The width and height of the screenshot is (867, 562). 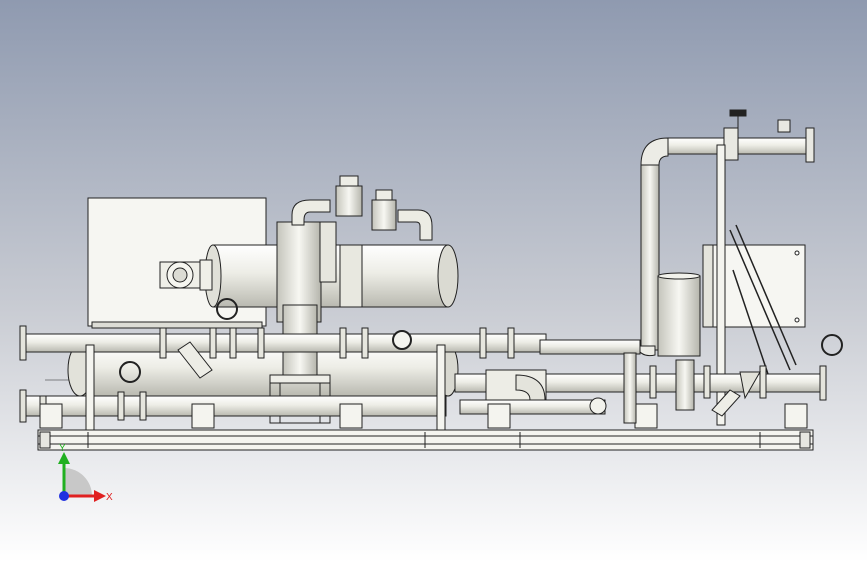 What do you see at coordinates (64, 496) in the screenshot?
I see `z-axis-dot` at bounding box center [64, 496].